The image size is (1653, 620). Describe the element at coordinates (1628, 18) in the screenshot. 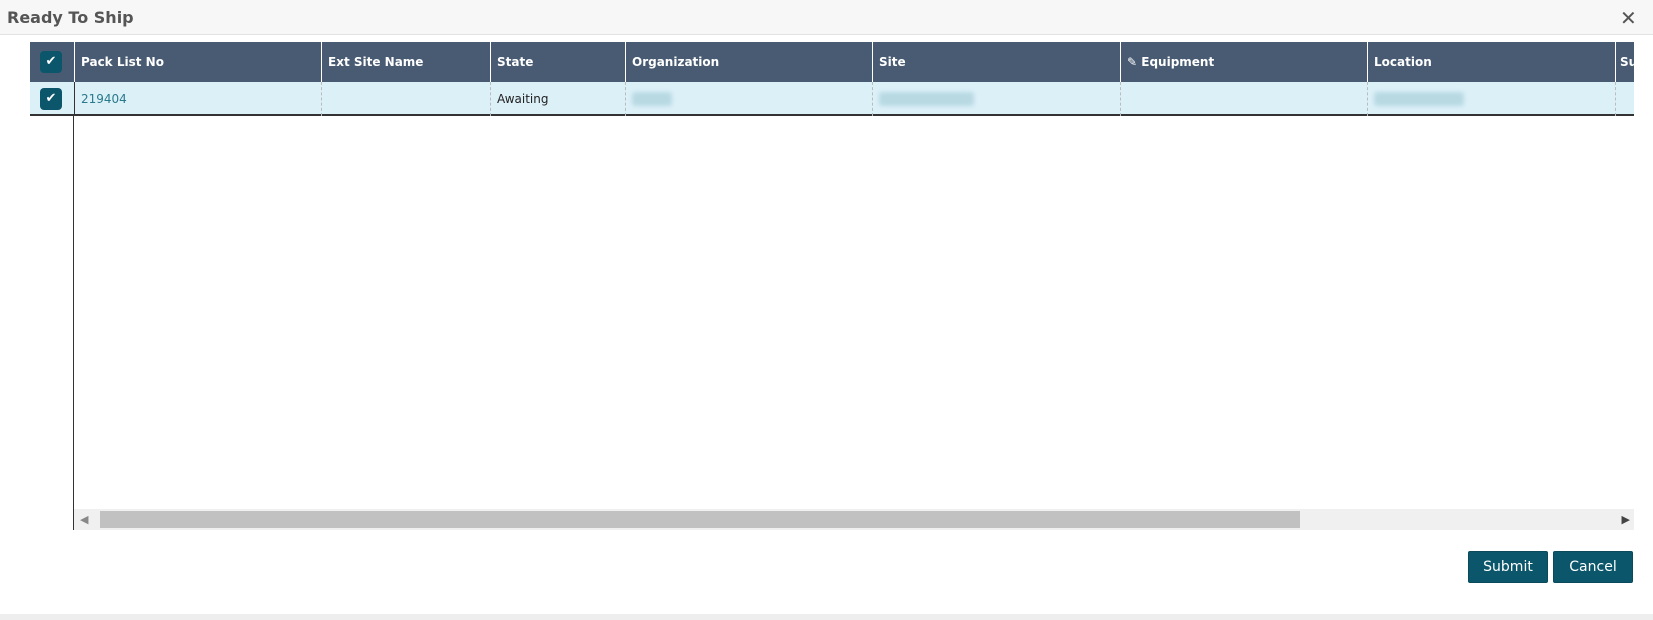

I see `close-icon: ✕` at that location.